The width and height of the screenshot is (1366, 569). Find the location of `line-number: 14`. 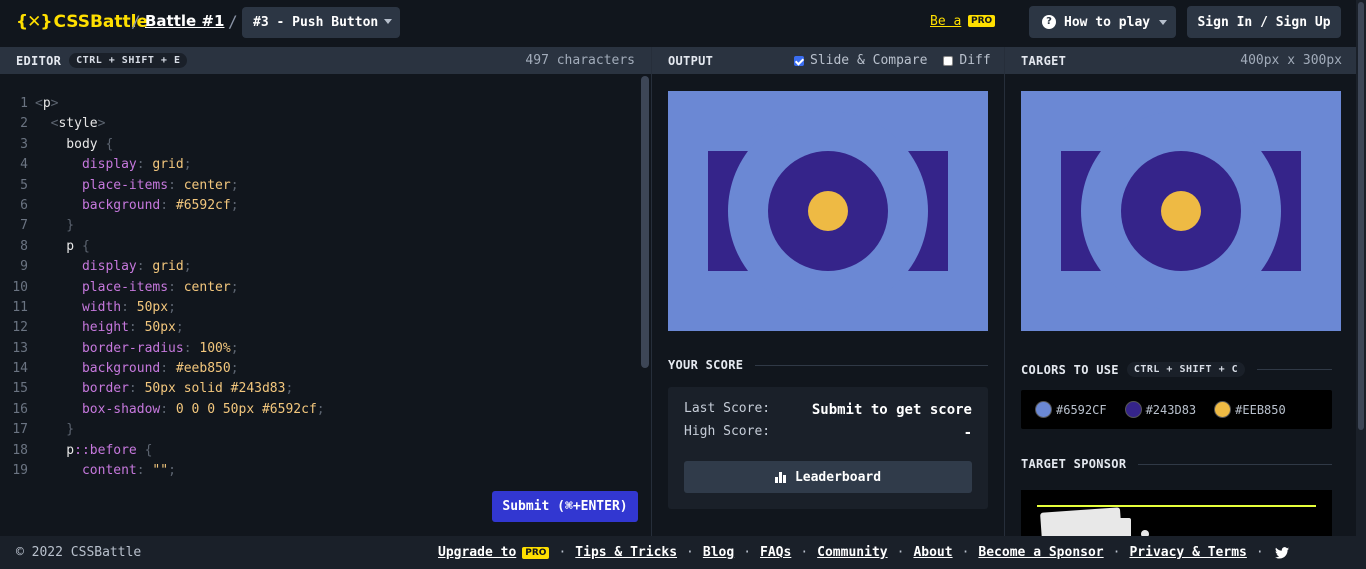

line-number: 14 is located at coordinates (20, 369).